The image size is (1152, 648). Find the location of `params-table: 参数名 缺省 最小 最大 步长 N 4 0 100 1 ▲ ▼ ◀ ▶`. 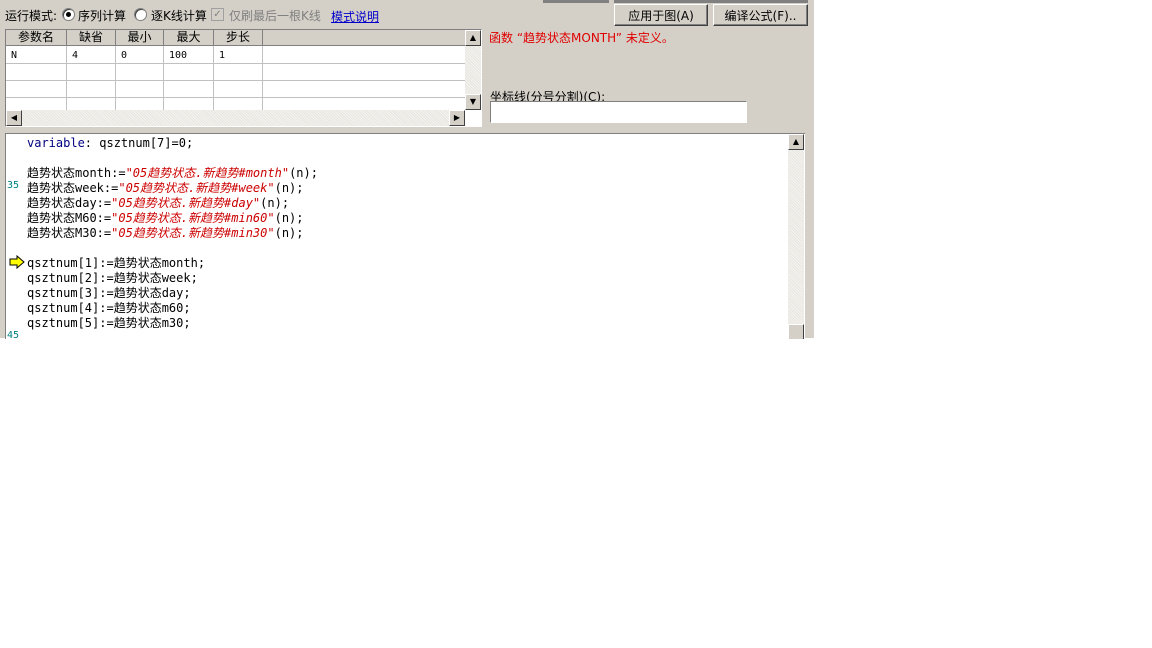

params-table: 参数名 缺省 最小 最大 步长 N 4 0 100 1 ▲ ▼ ◀ ▶ is located at coordinates (243, 78).